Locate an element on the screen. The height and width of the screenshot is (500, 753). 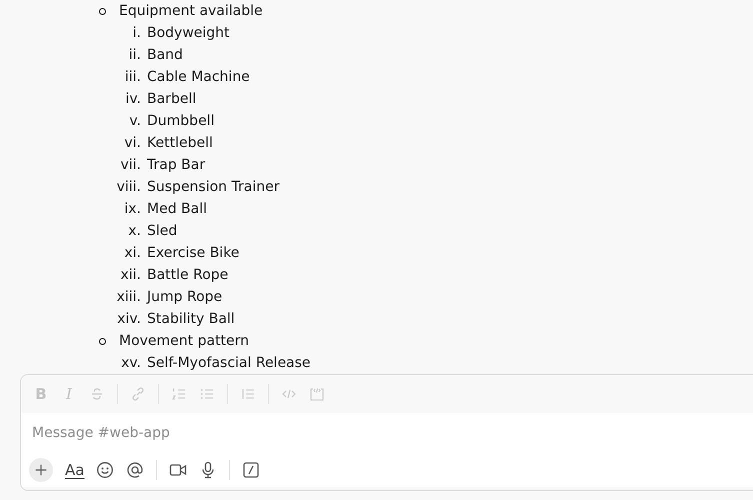
list-item: Trap Bar is located at coordinates (176, 165).